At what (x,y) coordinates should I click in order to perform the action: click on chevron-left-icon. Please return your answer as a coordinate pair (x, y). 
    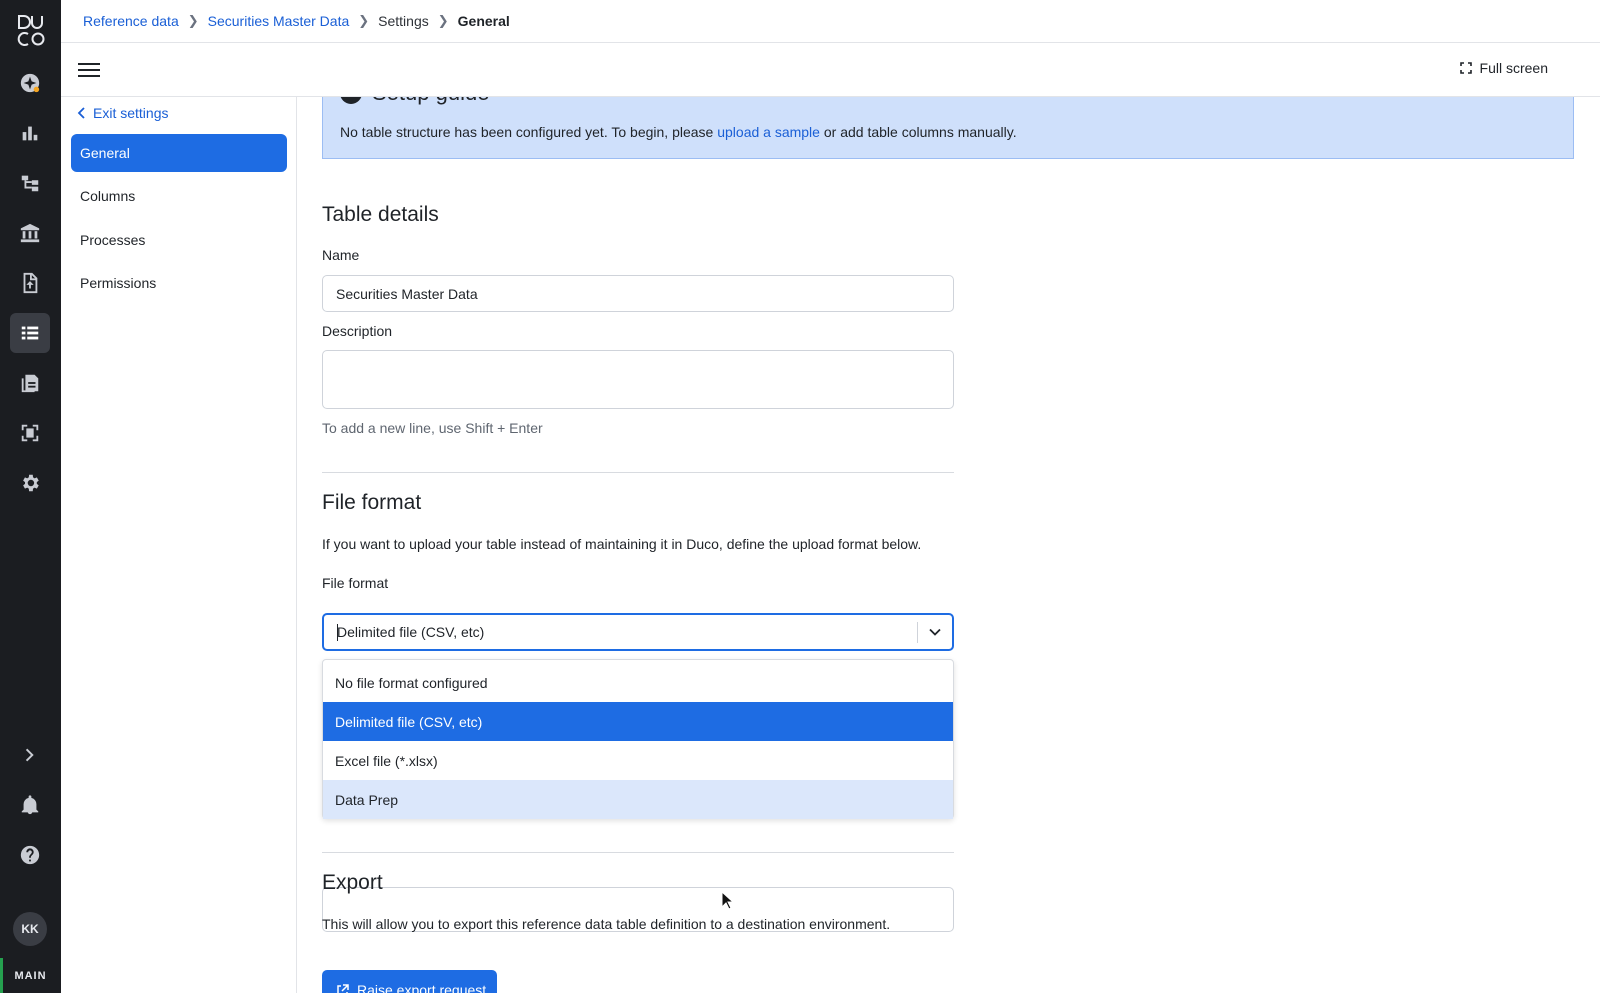
    Looking at the image, I should click on (81, 113).